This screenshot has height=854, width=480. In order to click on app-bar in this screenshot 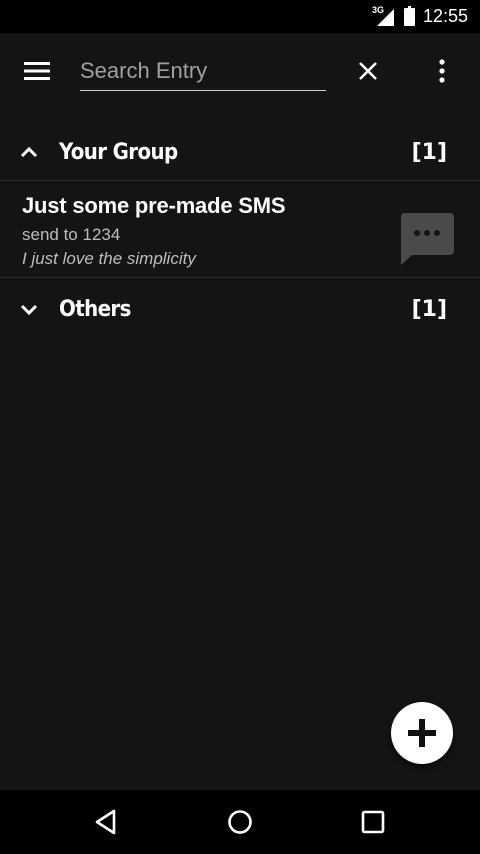, I will do `click(240, 70)`.